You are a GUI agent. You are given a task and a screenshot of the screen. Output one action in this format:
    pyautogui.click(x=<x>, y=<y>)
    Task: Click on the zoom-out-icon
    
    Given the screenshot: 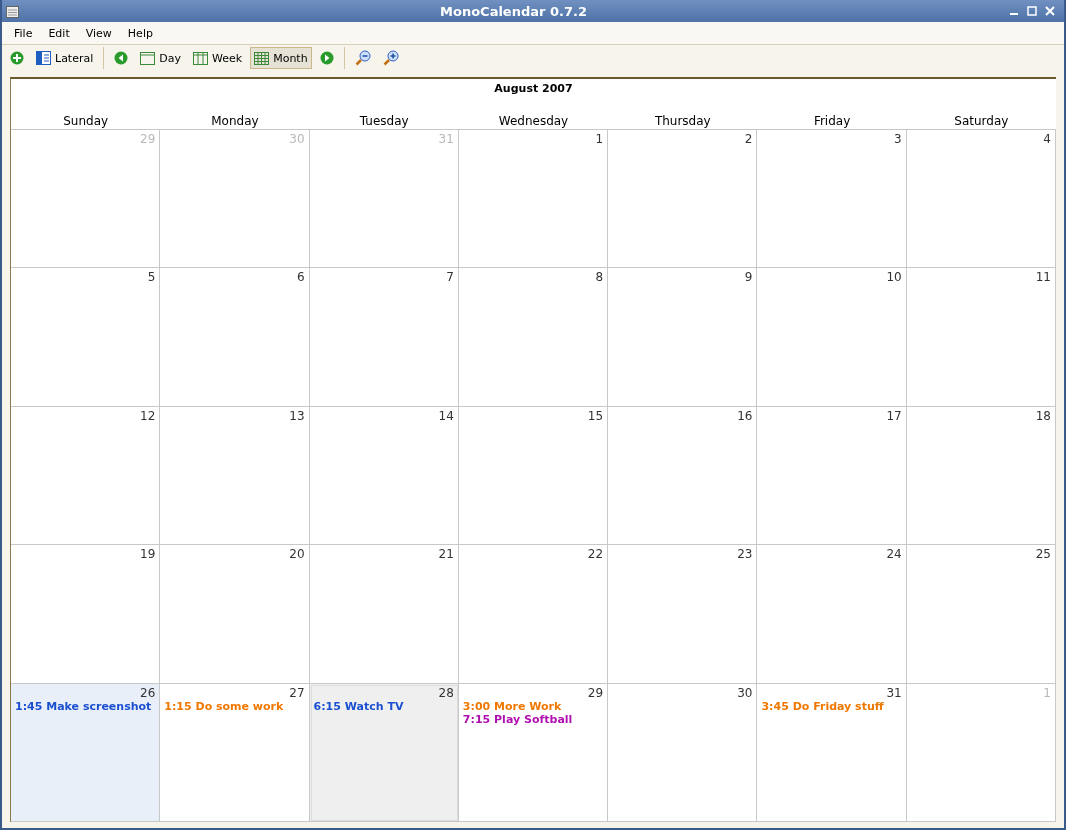 What is the action you would take?
    pyautogui.click(x=362, y=58)
    